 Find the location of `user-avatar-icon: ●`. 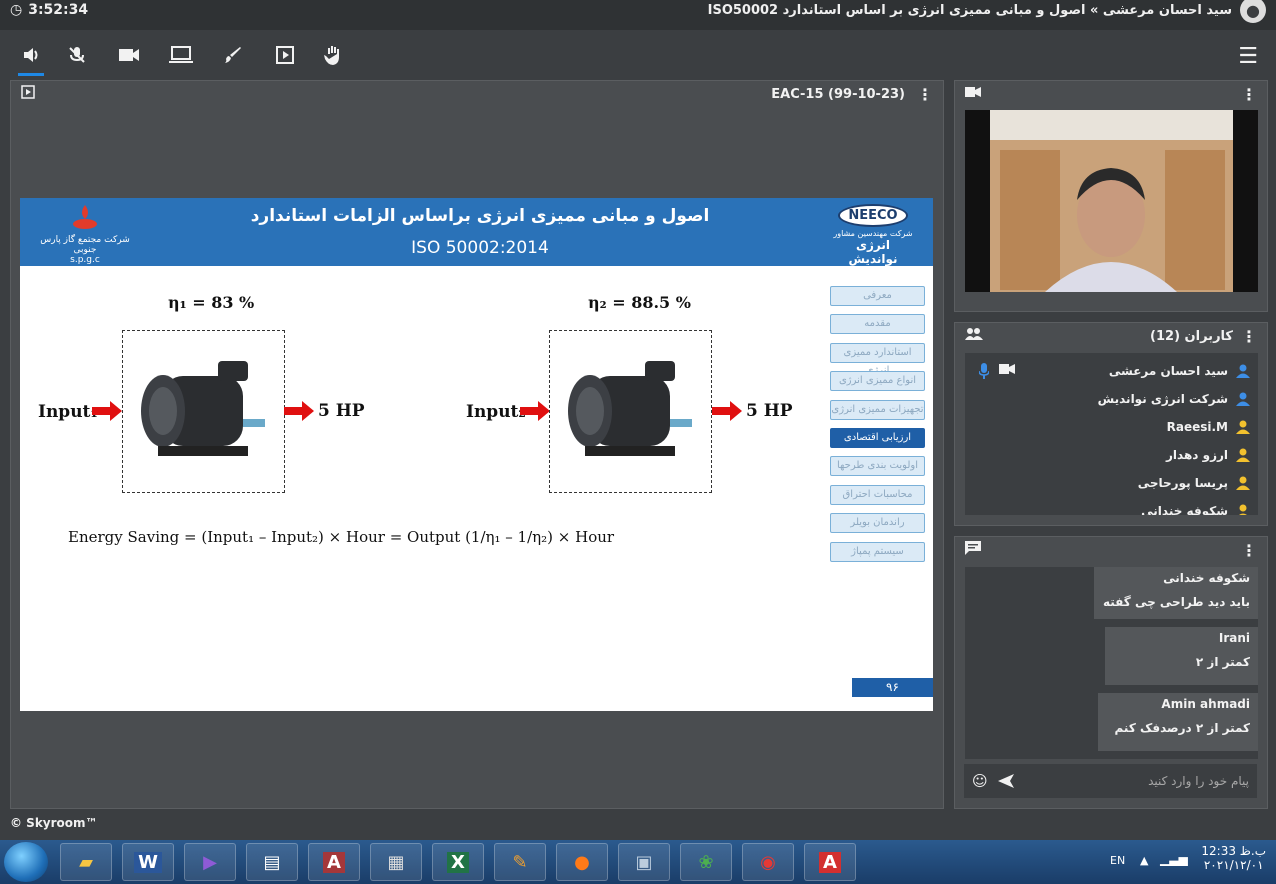

user-avatar-icon: ● is located at coordinates (1253, 11).